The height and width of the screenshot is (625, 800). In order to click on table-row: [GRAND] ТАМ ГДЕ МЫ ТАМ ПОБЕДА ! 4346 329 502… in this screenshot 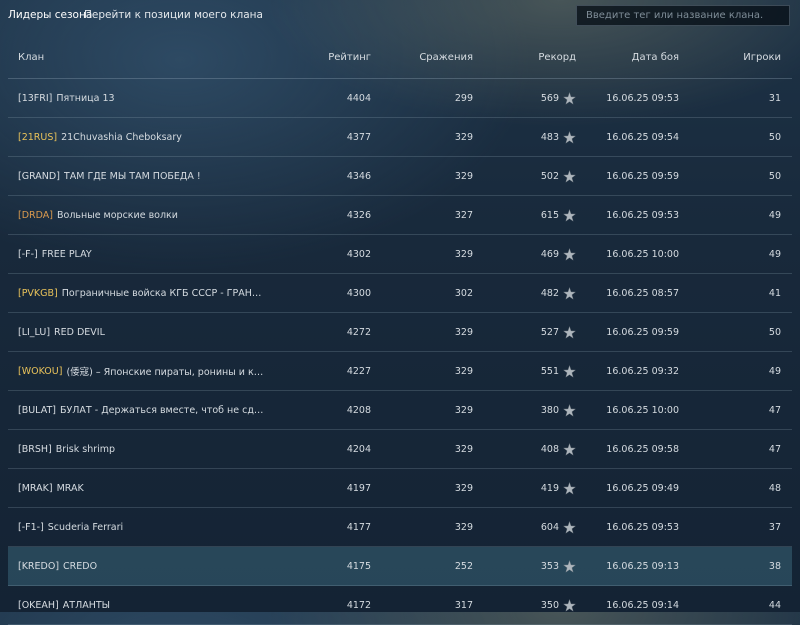, I will do `click(400, 176)`.